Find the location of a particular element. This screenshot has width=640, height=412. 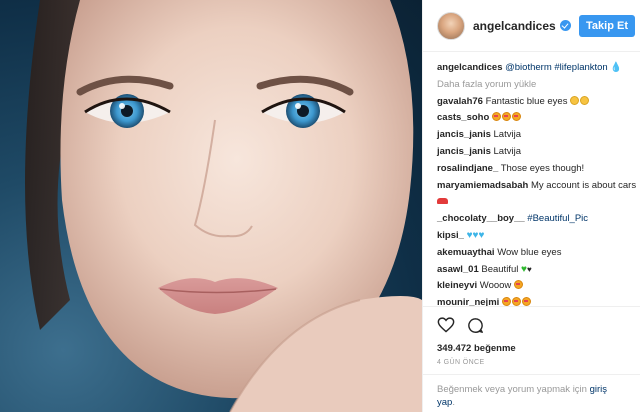

header-username: angelcandices is located at coordinates (514, 26).